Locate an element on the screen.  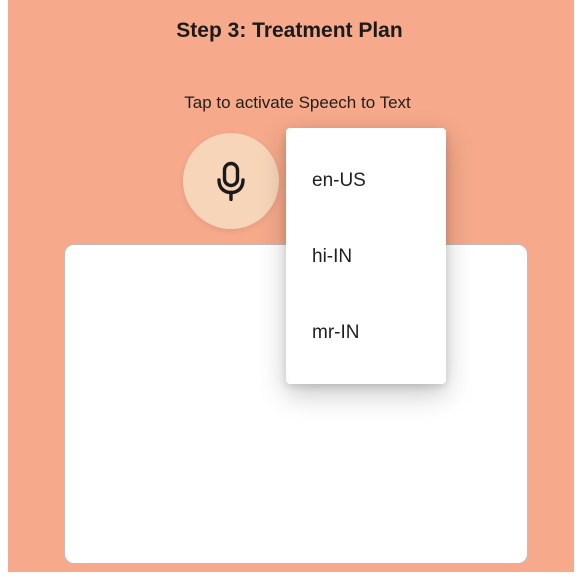
language-option-hi-in: hi-IN is located at coordinates (366, 257).